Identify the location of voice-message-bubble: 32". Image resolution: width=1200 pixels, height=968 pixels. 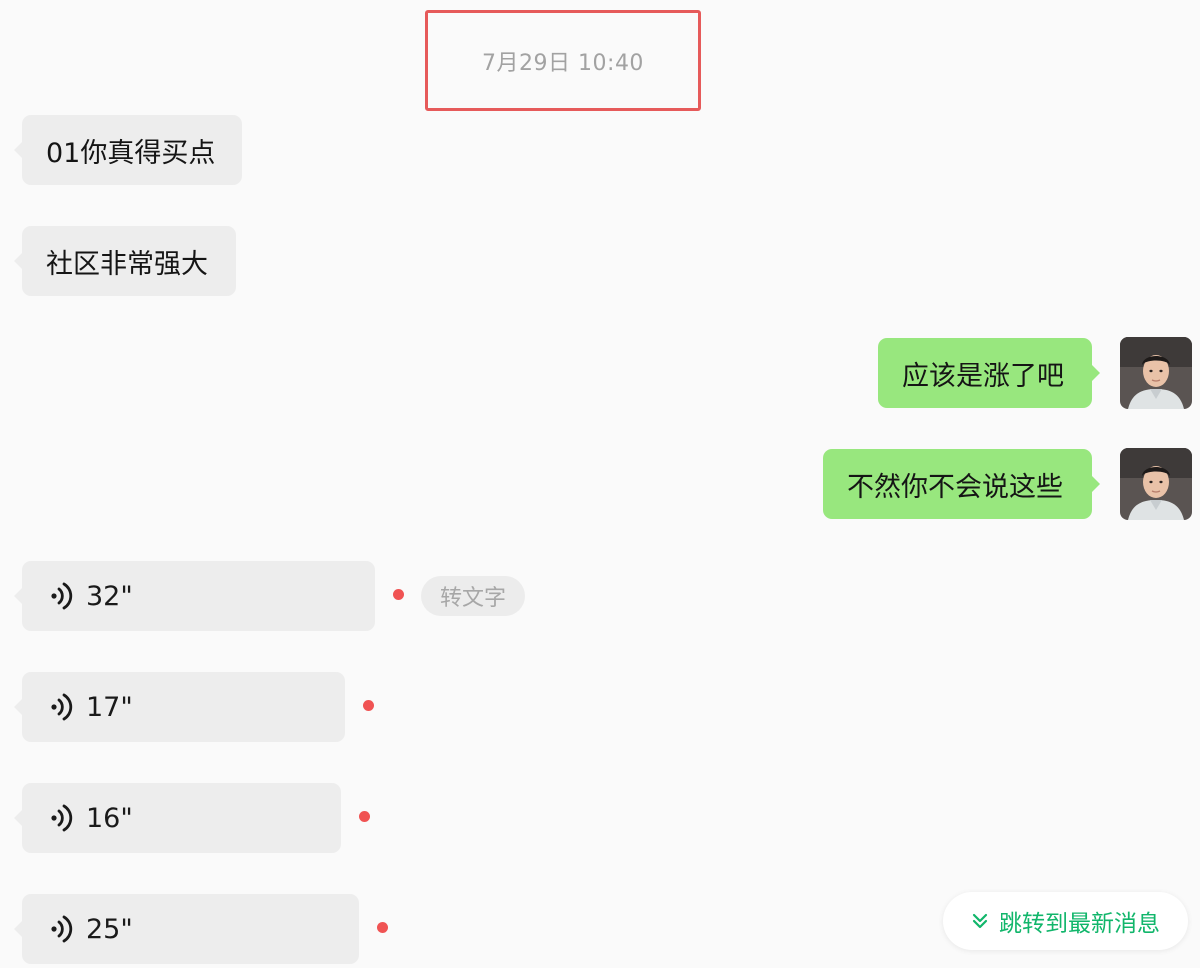
(194, 596).